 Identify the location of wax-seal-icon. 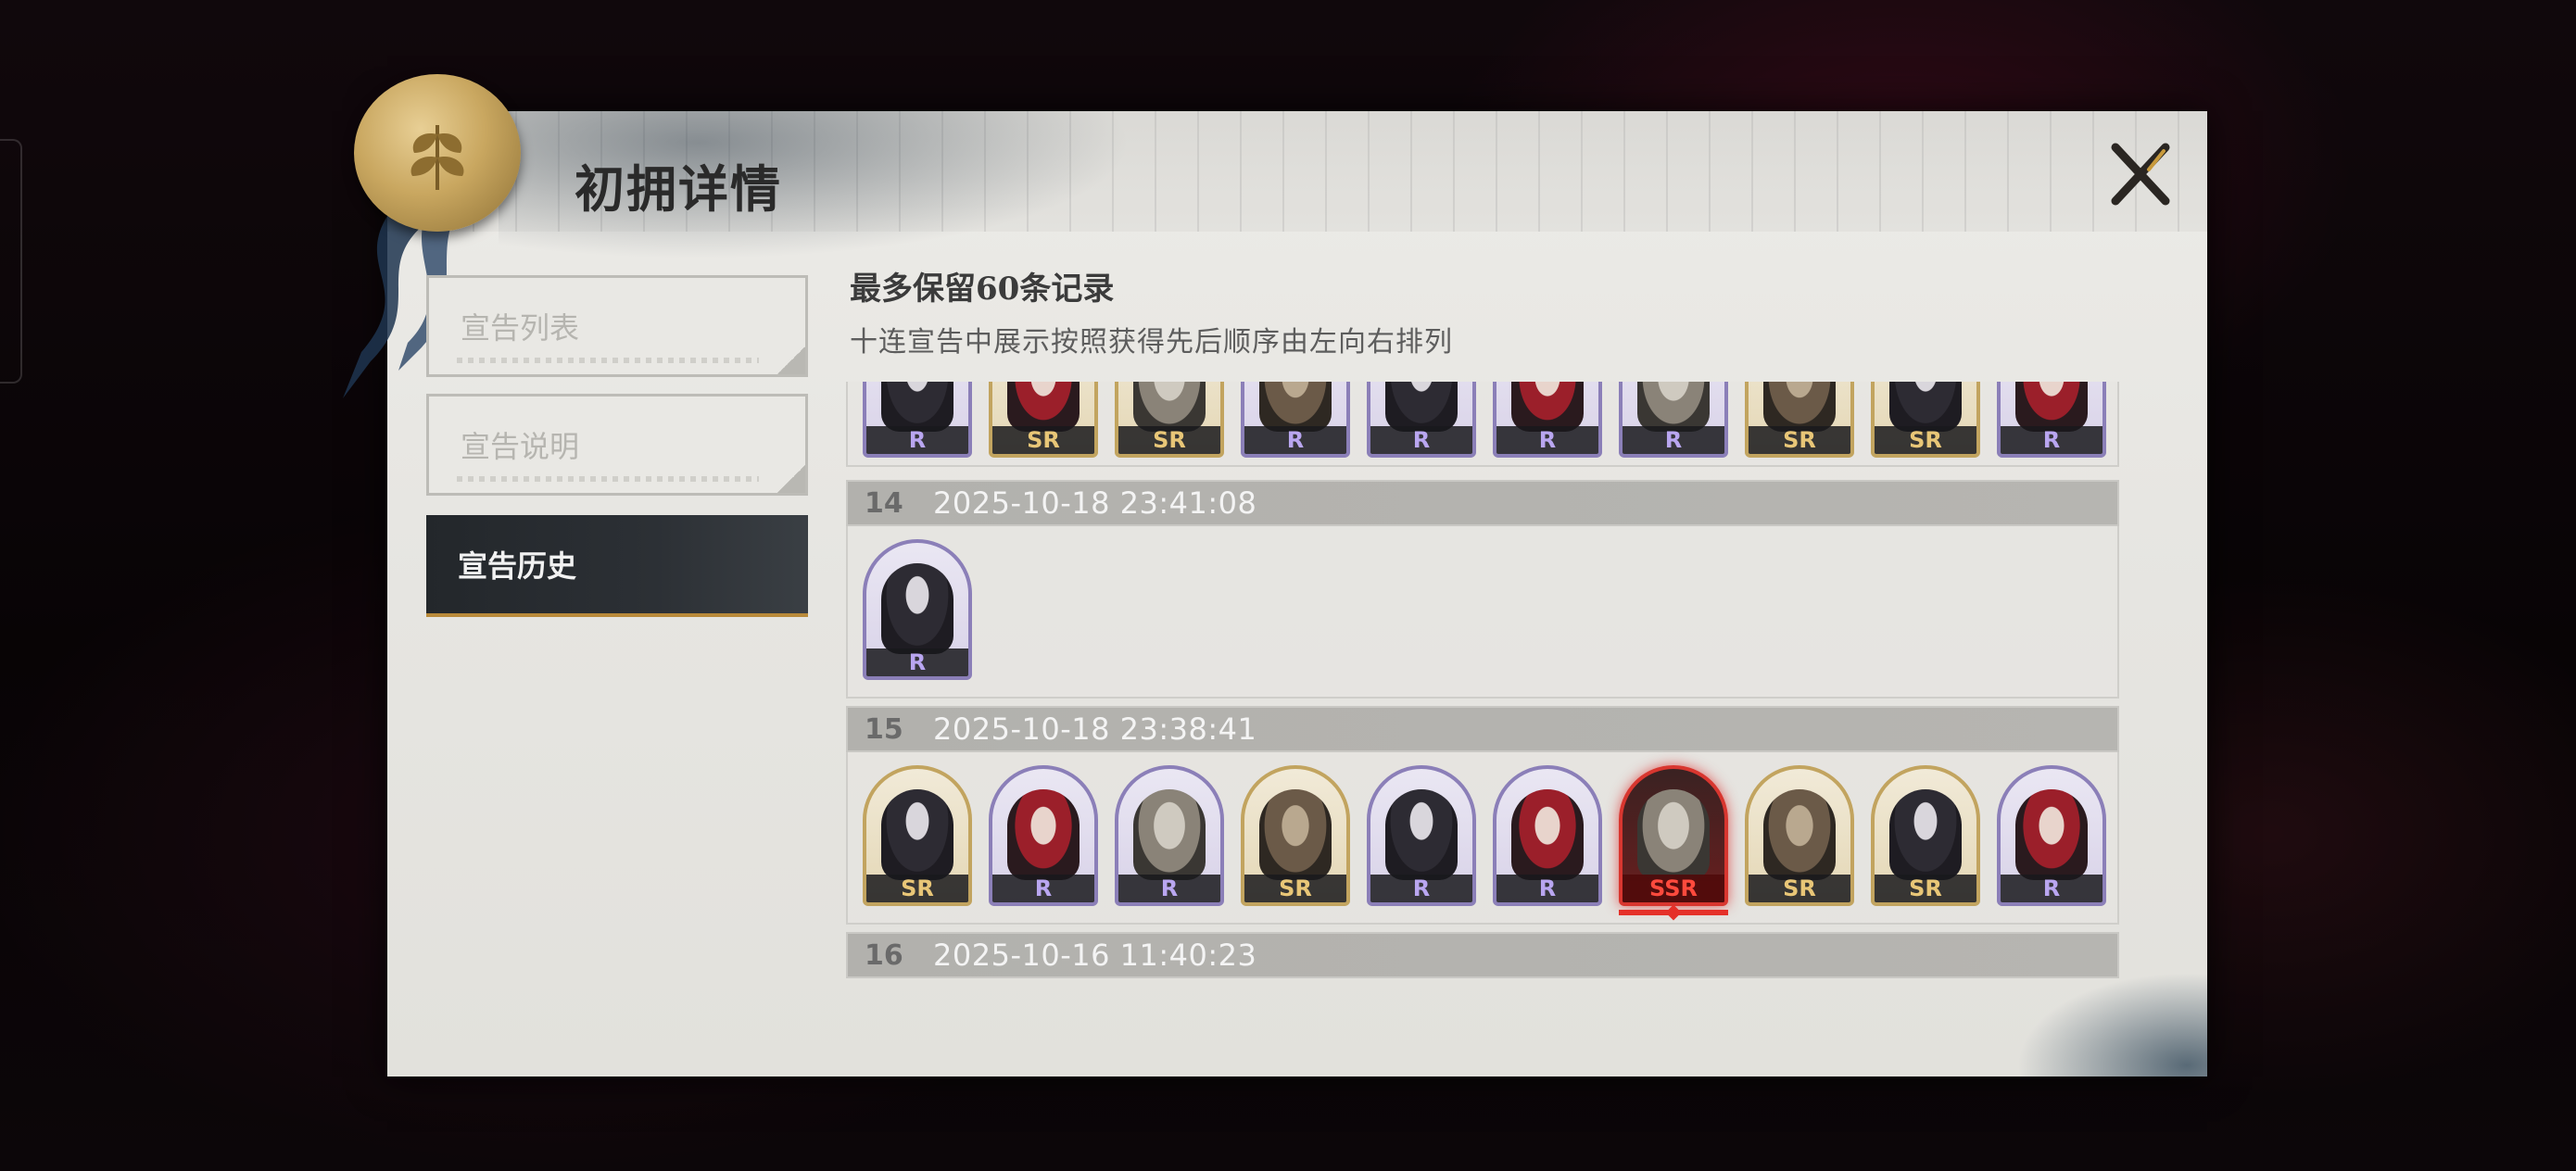
(437, 153).